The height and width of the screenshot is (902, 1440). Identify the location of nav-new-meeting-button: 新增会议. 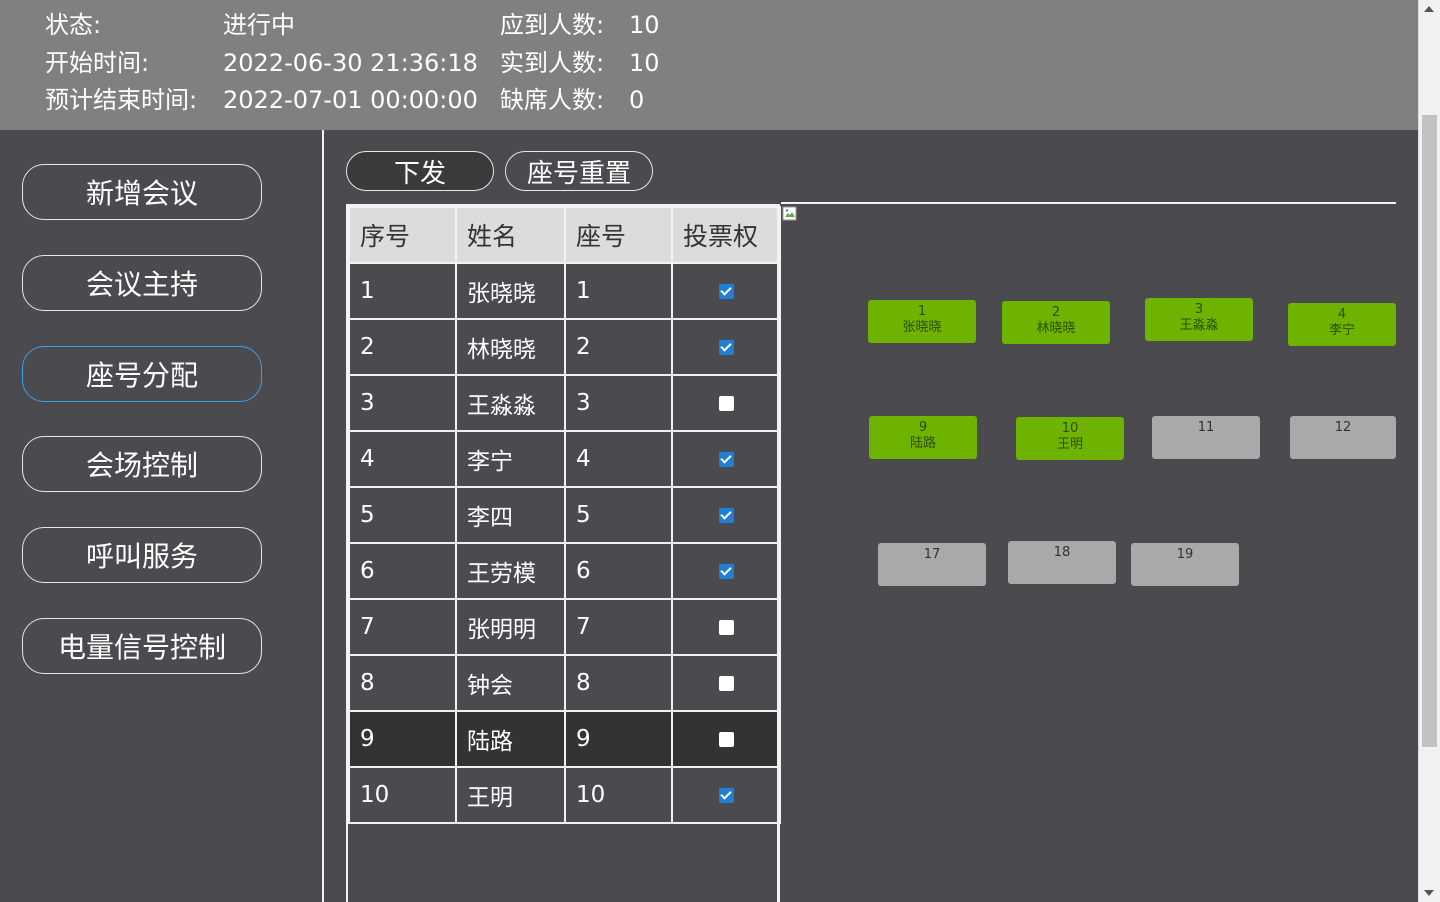
(142, 192).